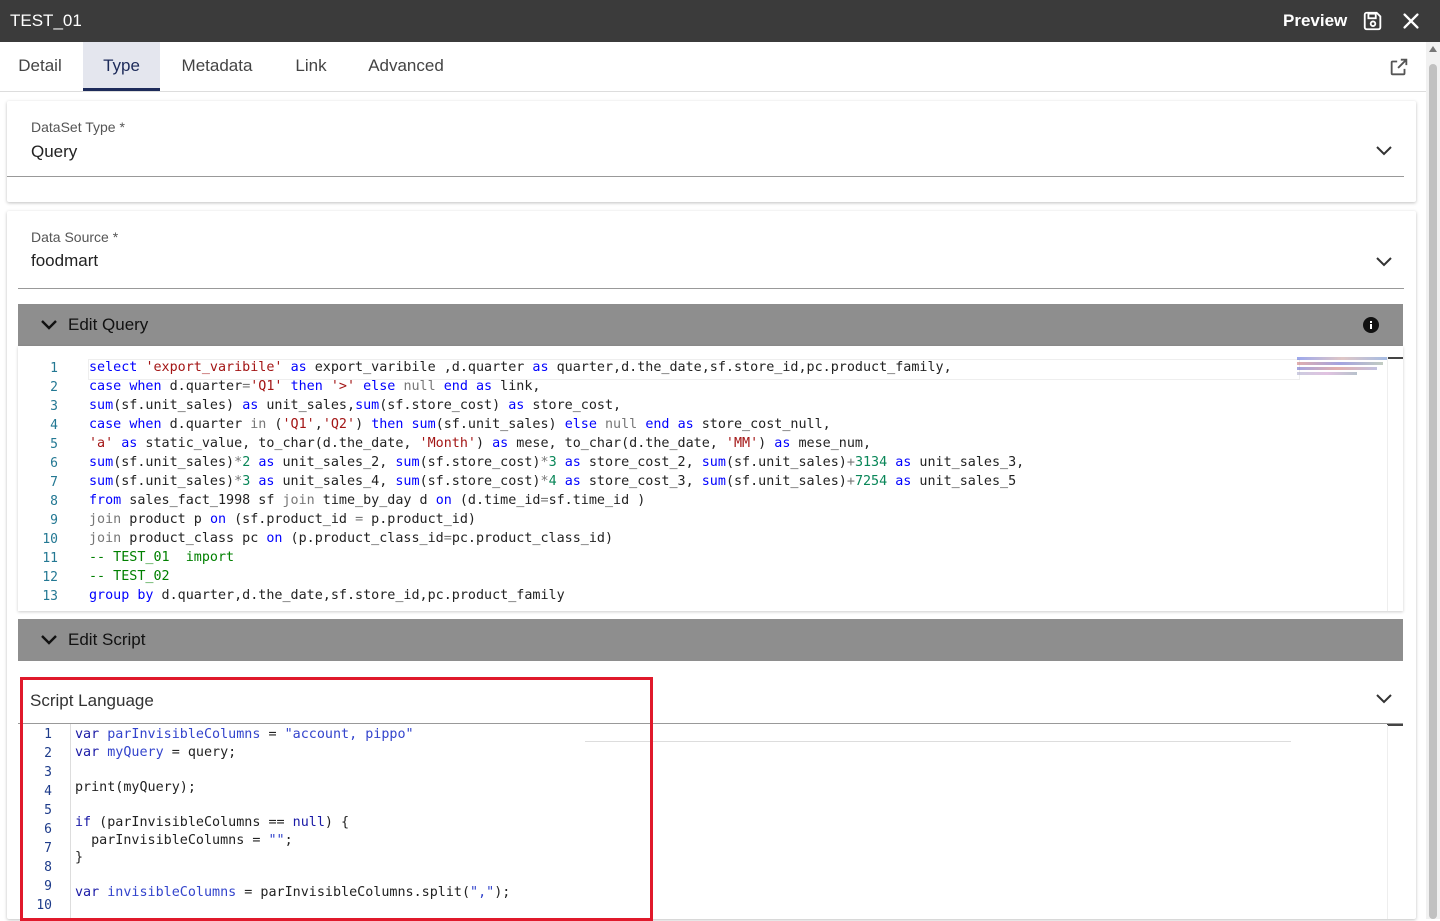 This screenshot has height=921, width=1440. What do you see at coordinates (121, 66) in the screenshot?
I see `tab-type: Type` at bounding box center [121, 66].